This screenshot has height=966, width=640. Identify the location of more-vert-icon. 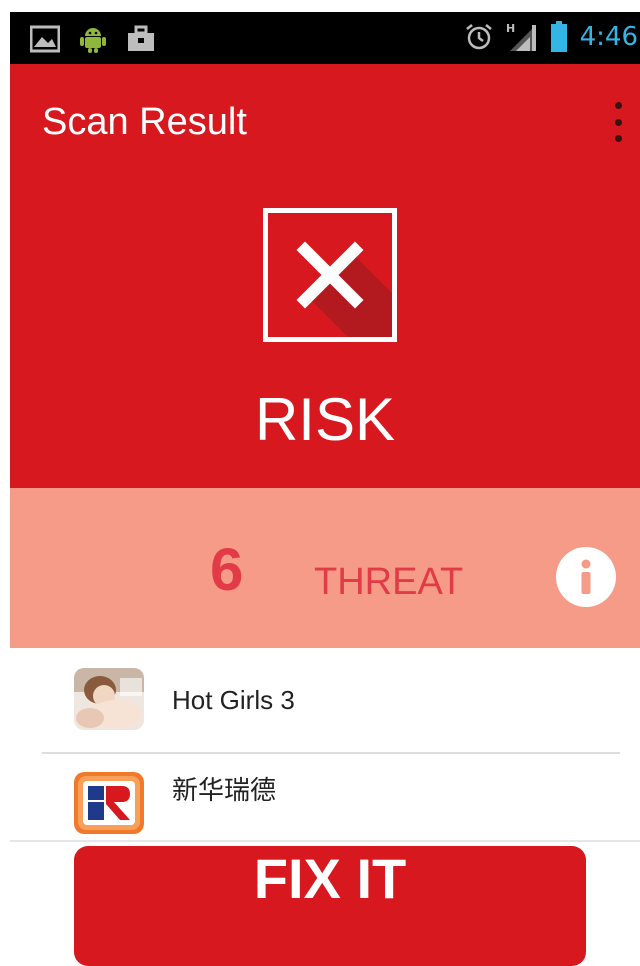
(618, 122).